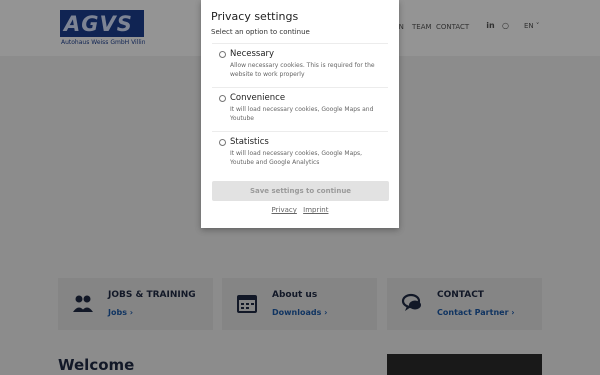  Describe the element at coordinates (249, 142) in the screenshot. I see `option-label: Statistics` at that location.